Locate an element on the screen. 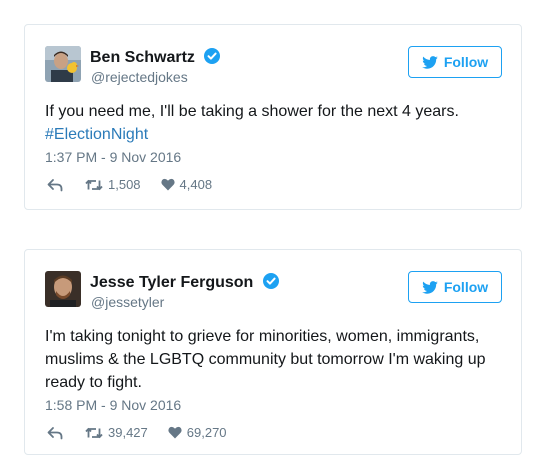 This screenshot has height=471, width=537. user-name: Jesse Tyler Ferguson is located at coordinates (184, 283).